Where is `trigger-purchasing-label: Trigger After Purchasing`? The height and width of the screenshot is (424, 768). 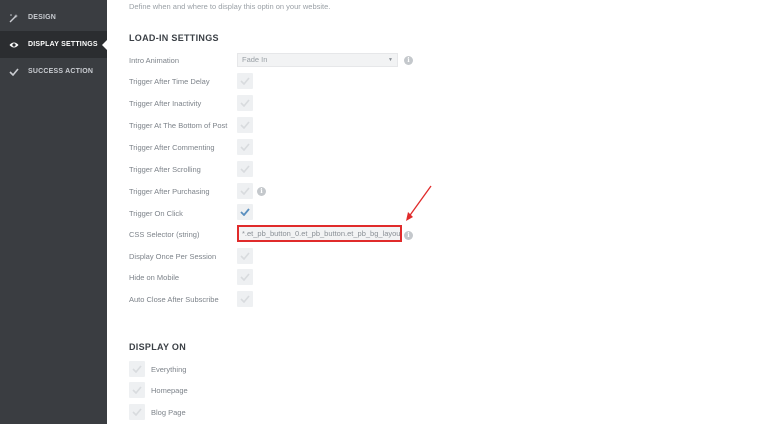
trigger-purchasing-label: Trigger After Purchasing is located at coordinates (169, 191).